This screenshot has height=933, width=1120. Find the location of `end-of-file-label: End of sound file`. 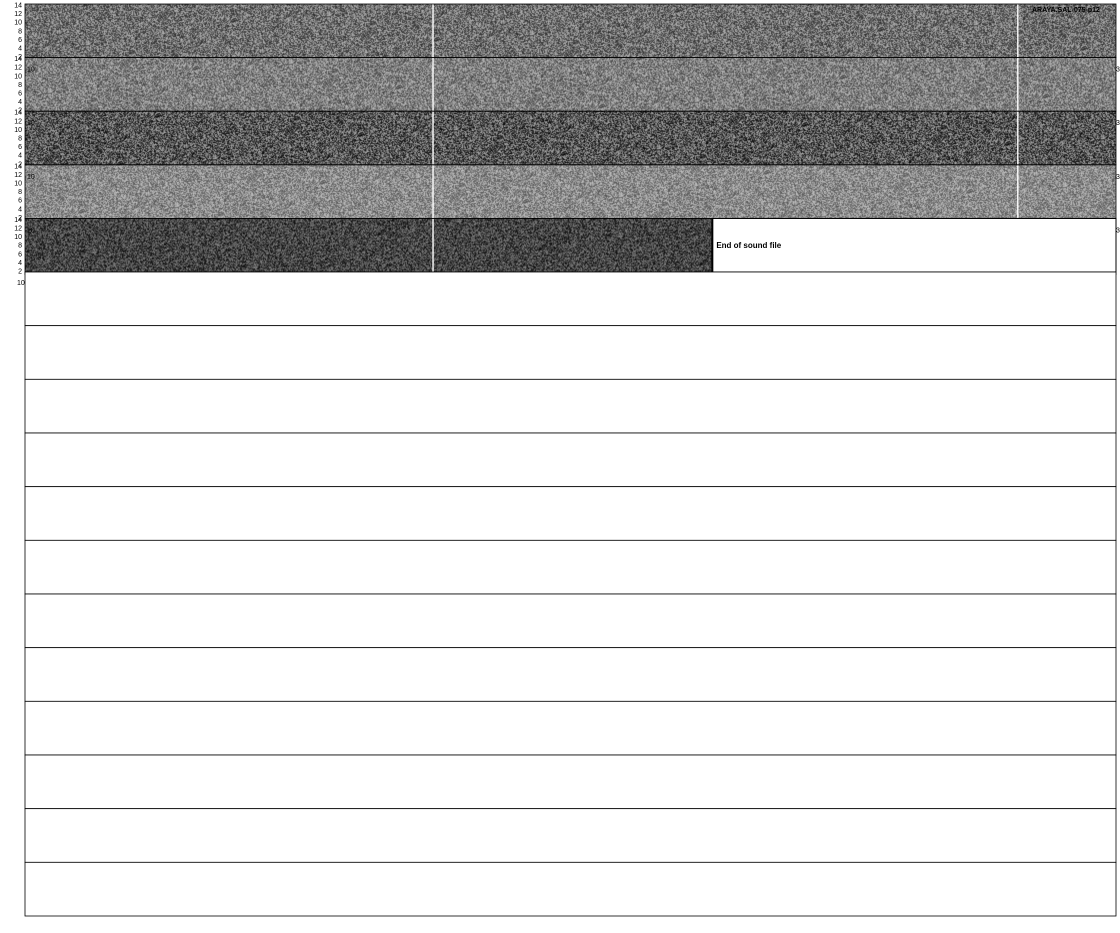

end-of-file-label: End of sound file is located at coordinates (748, 245).